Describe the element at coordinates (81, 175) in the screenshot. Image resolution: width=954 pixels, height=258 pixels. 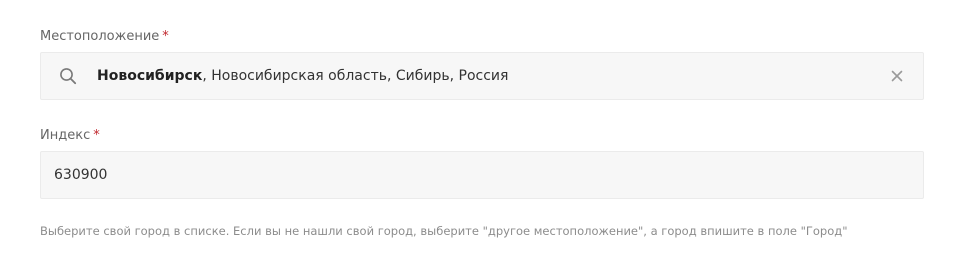
I see `index-value: 630900` at that location.